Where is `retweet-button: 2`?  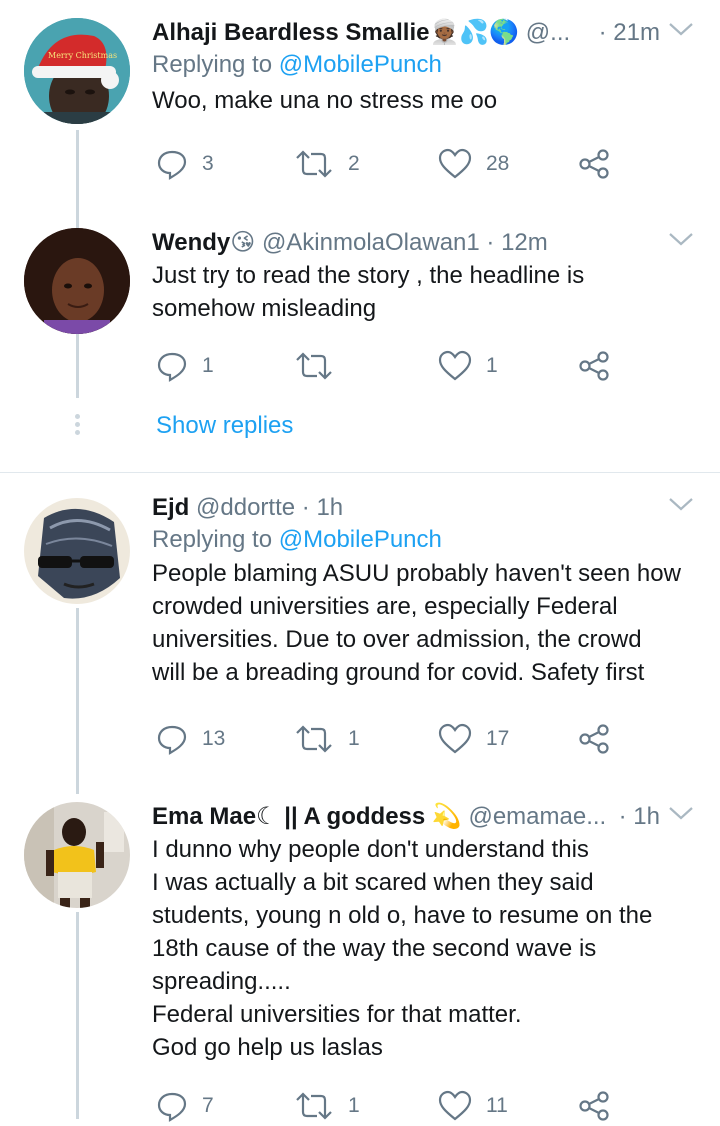 retweet-button: 2 is located at coordinates (327, 164).